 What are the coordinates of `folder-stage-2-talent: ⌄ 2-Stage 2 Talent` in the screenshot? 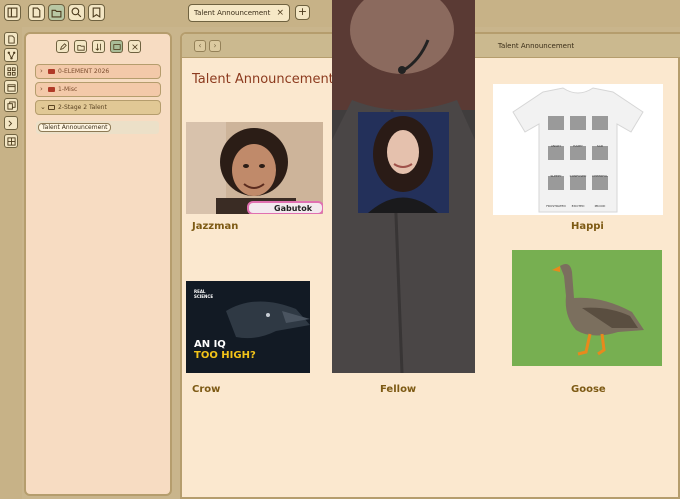 It's located at (98, 107).